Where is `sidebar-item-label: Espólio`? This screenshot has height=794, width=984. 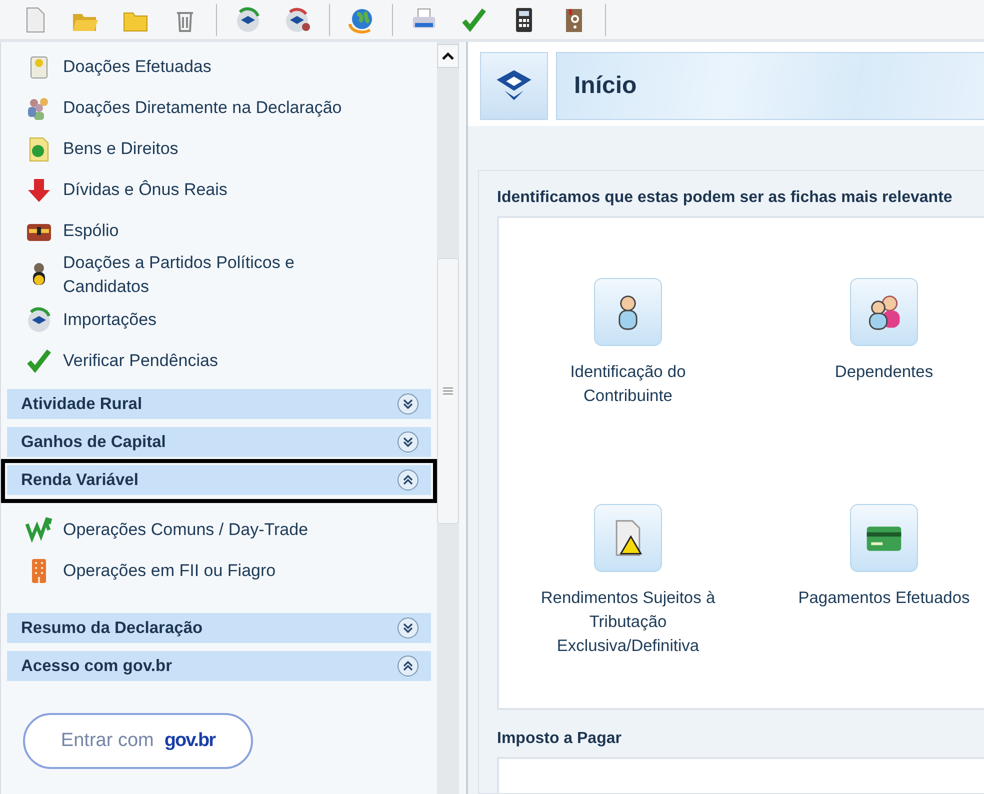
sidebar-item-label: Espólio is located at coordinates (91, 231).